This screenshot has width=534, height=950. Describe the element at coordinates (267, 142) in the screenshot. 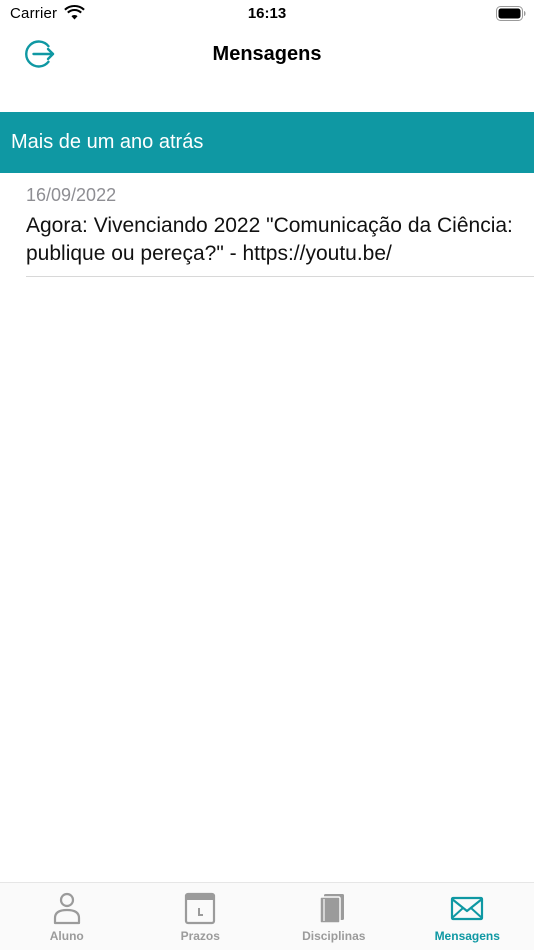

I see `section-header: Mais de um ano atrás` at that location.